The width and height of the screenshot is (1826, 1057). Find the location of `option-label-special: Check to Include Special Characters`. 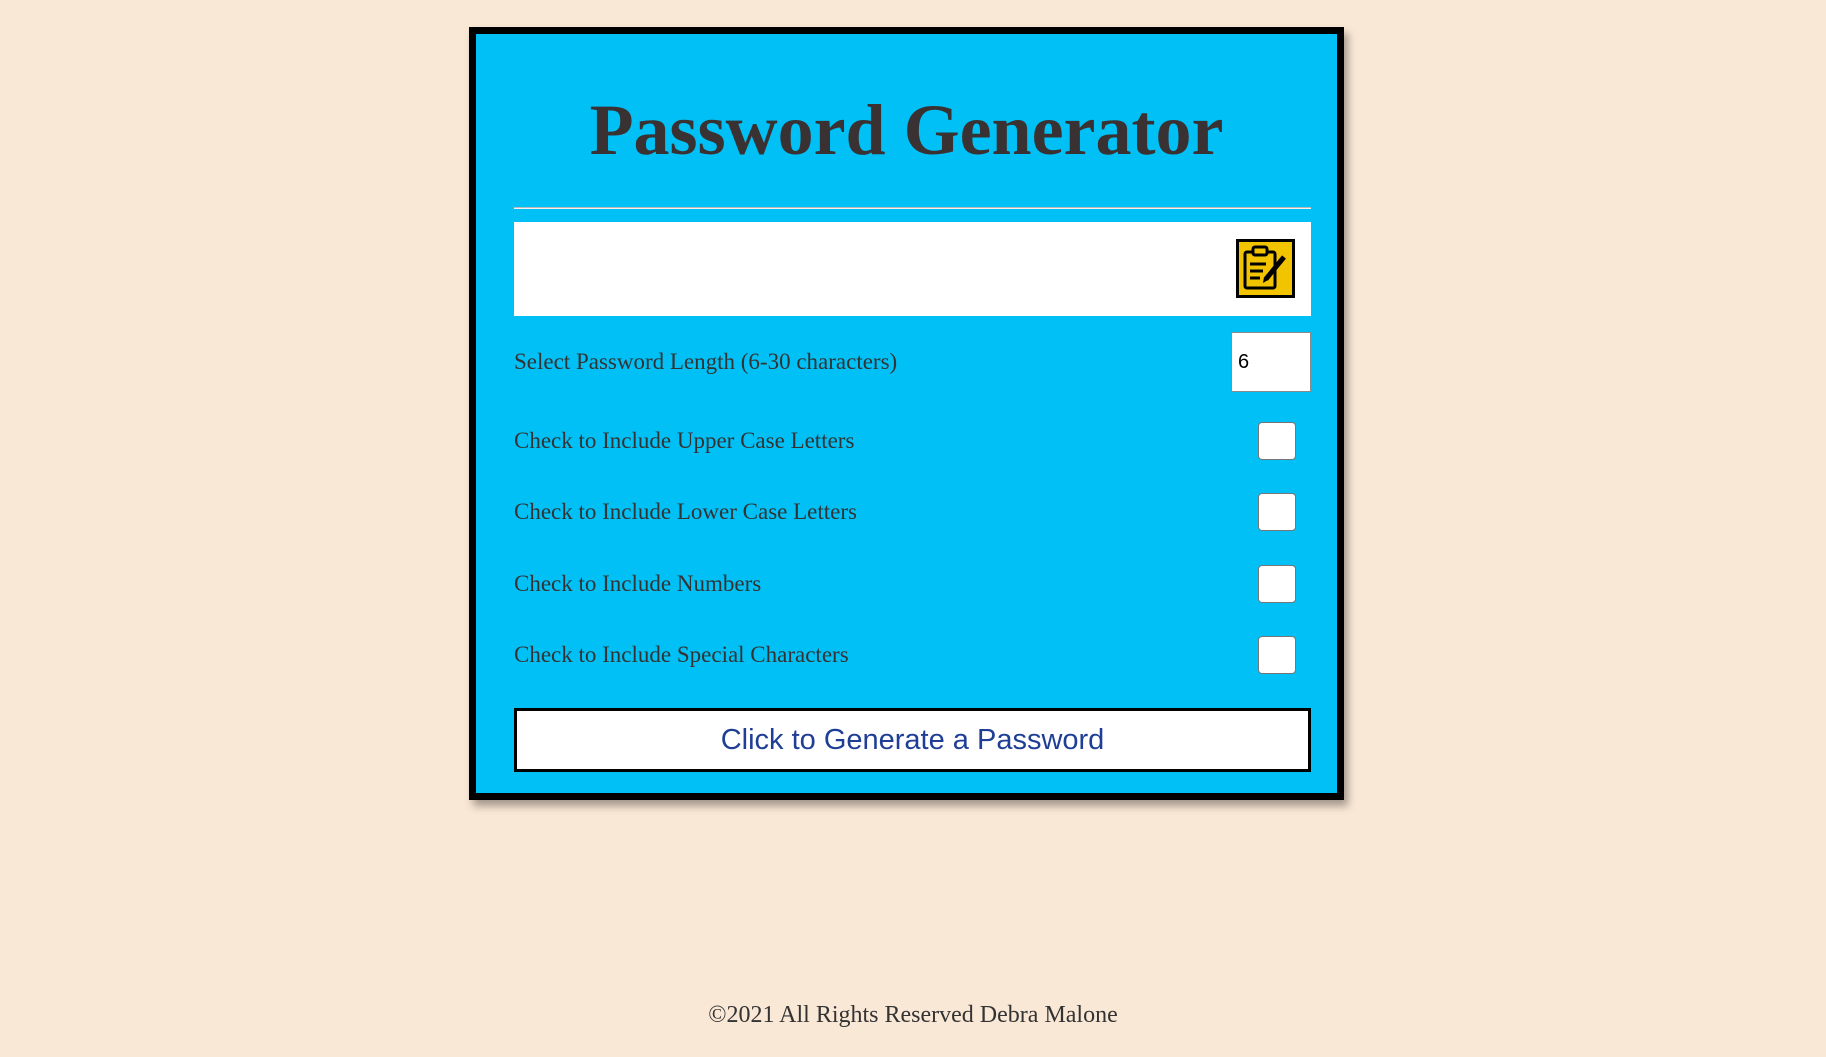

option-label-special: Check to Include Special Characters is located at coordinates (681, 654).